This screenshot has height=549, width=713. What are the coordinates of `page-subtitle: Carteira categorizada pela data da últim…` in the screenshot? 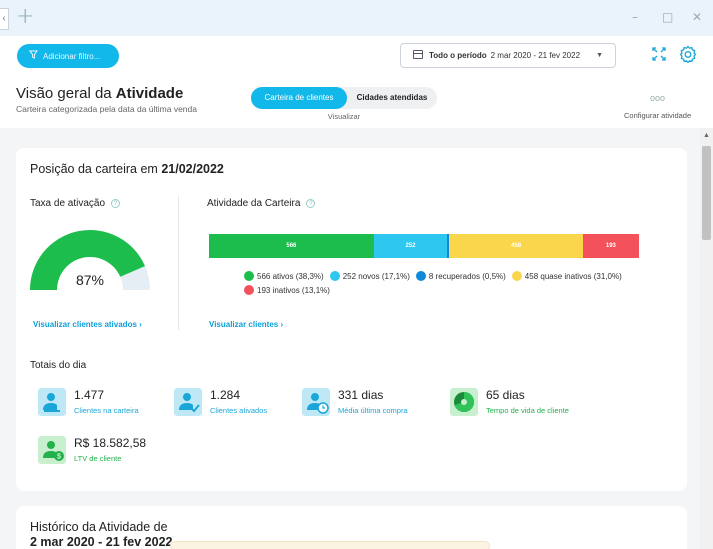 It's located at (106, 109).